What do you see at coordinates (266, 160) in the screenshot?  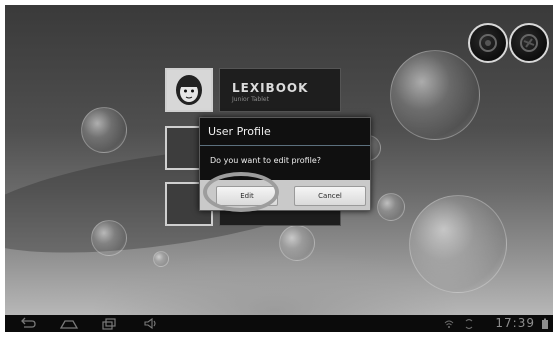 I see `dialog-message: Do you want to edit profile?` at bounding box center [266, 160].